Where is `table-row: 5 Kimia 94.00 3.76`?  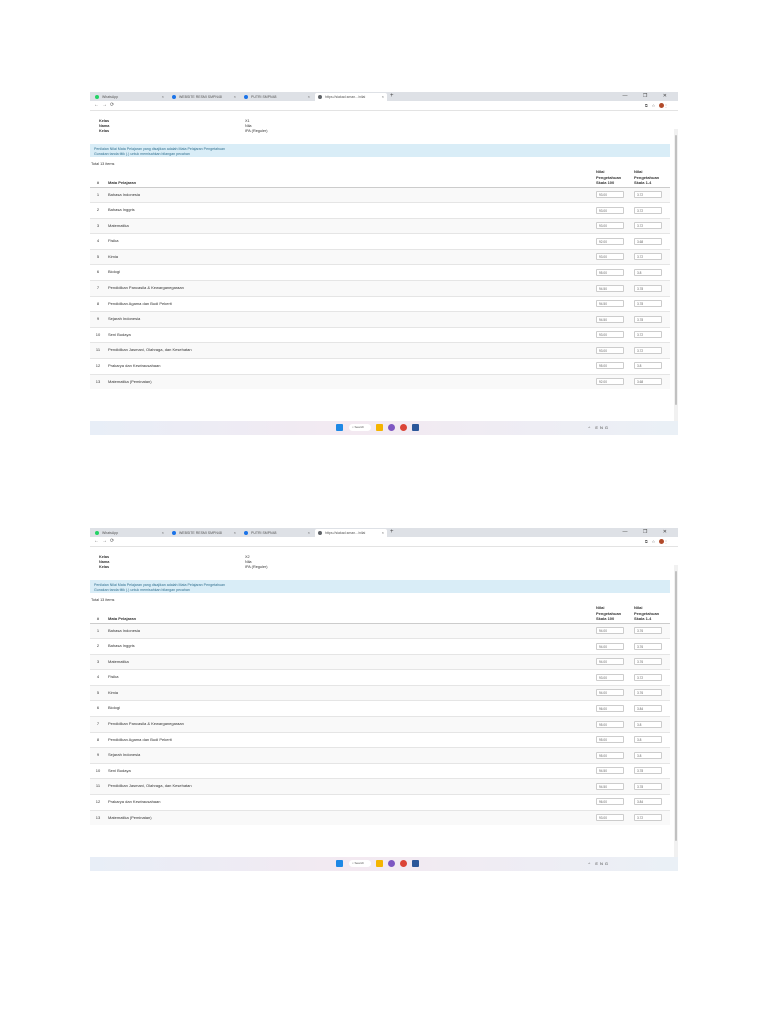 table-row: 5 Kimia 94.00 3.76 is located at coordinates (380, 692).